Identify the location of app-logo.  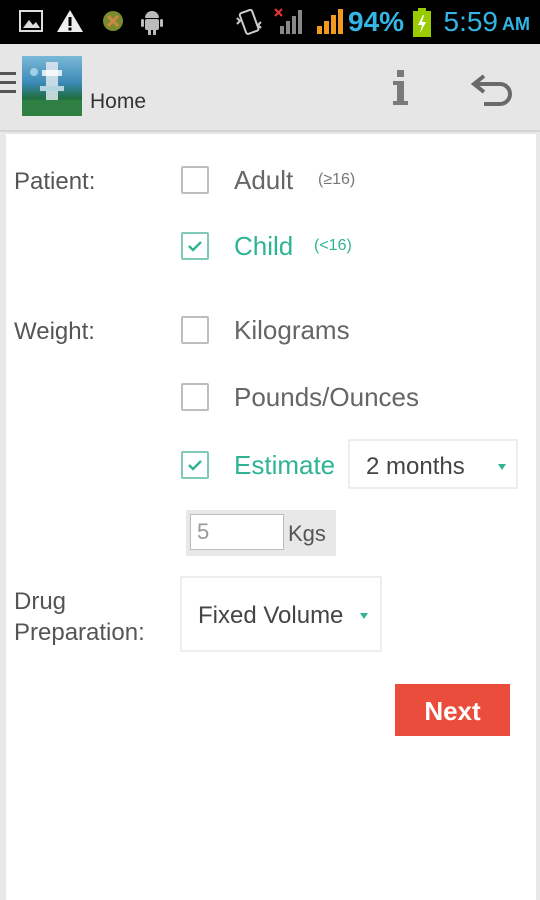
(52, 86).